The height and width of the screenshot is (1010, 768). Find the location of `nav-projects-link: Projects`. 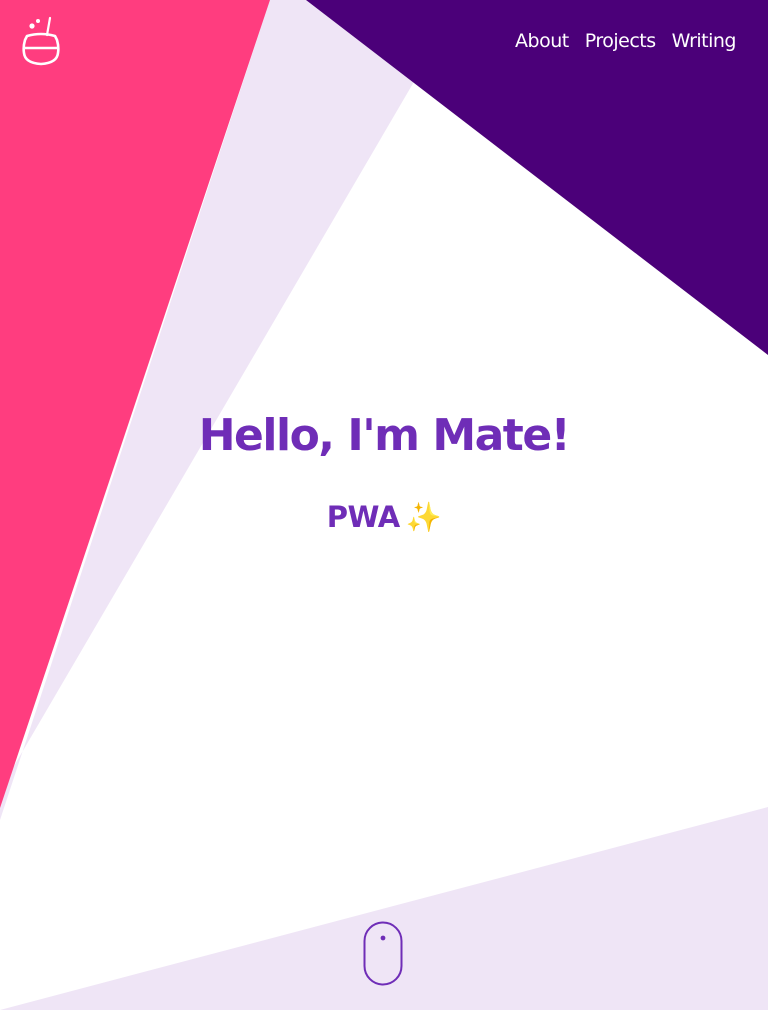

nav-projects-link: Projects is located at coordinates (620, 41).